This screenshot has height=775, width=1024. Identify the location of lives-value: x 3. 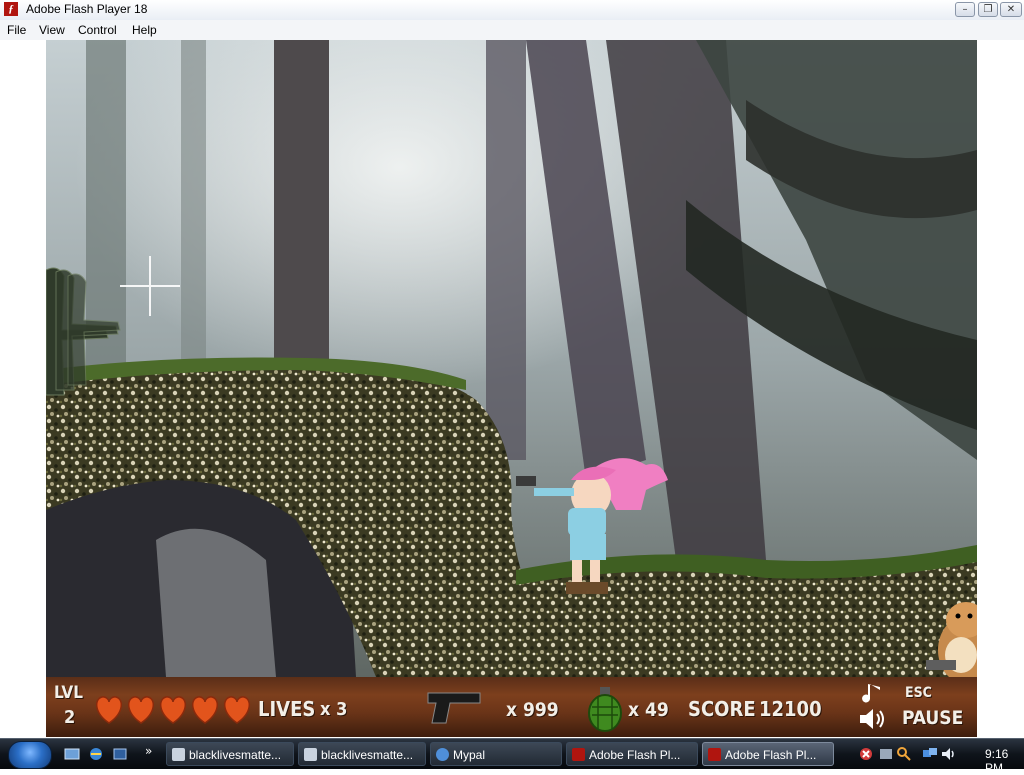
(334, 709).